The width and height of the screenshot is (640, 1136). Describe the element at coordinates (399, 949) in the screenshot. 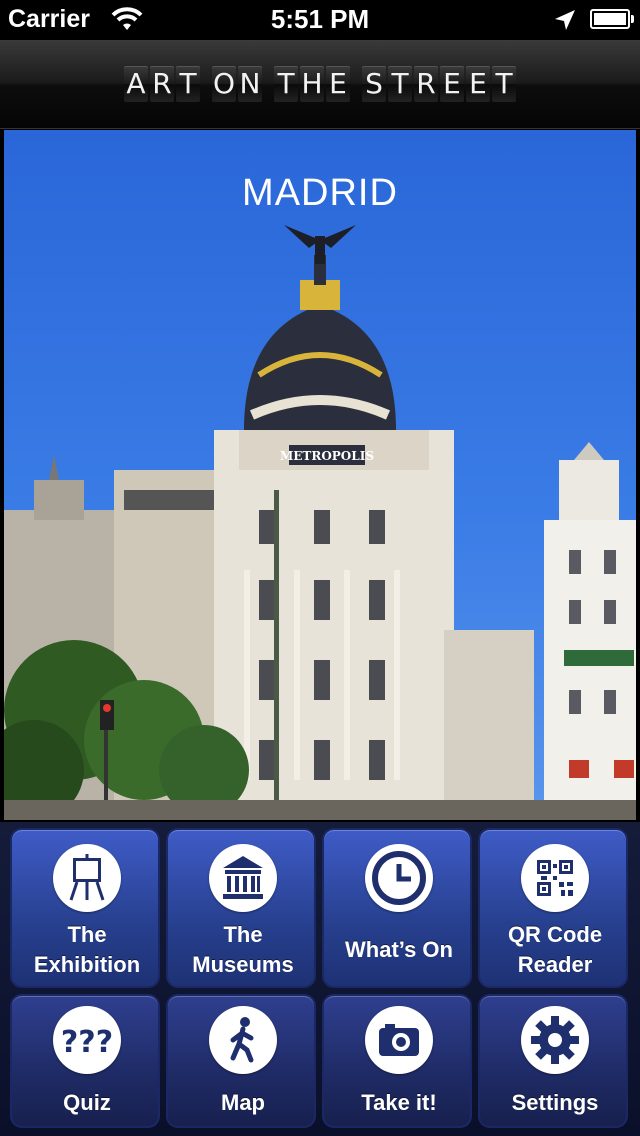

I see `whats-on-label: What’s On` at that location.